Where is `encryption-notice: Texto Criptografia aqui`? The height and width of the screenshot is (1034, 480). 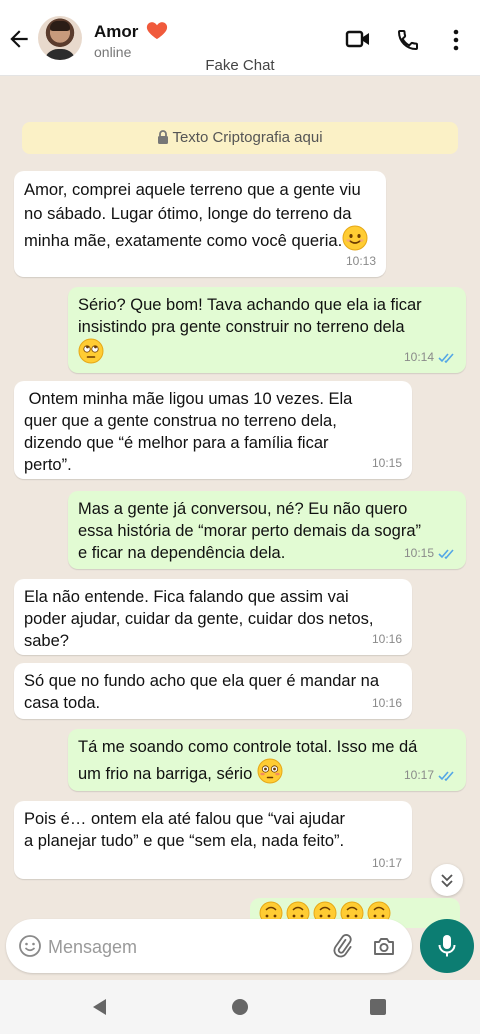 encryption-notice: Texto Criptografia aqui is located at coordinates (240, 138).